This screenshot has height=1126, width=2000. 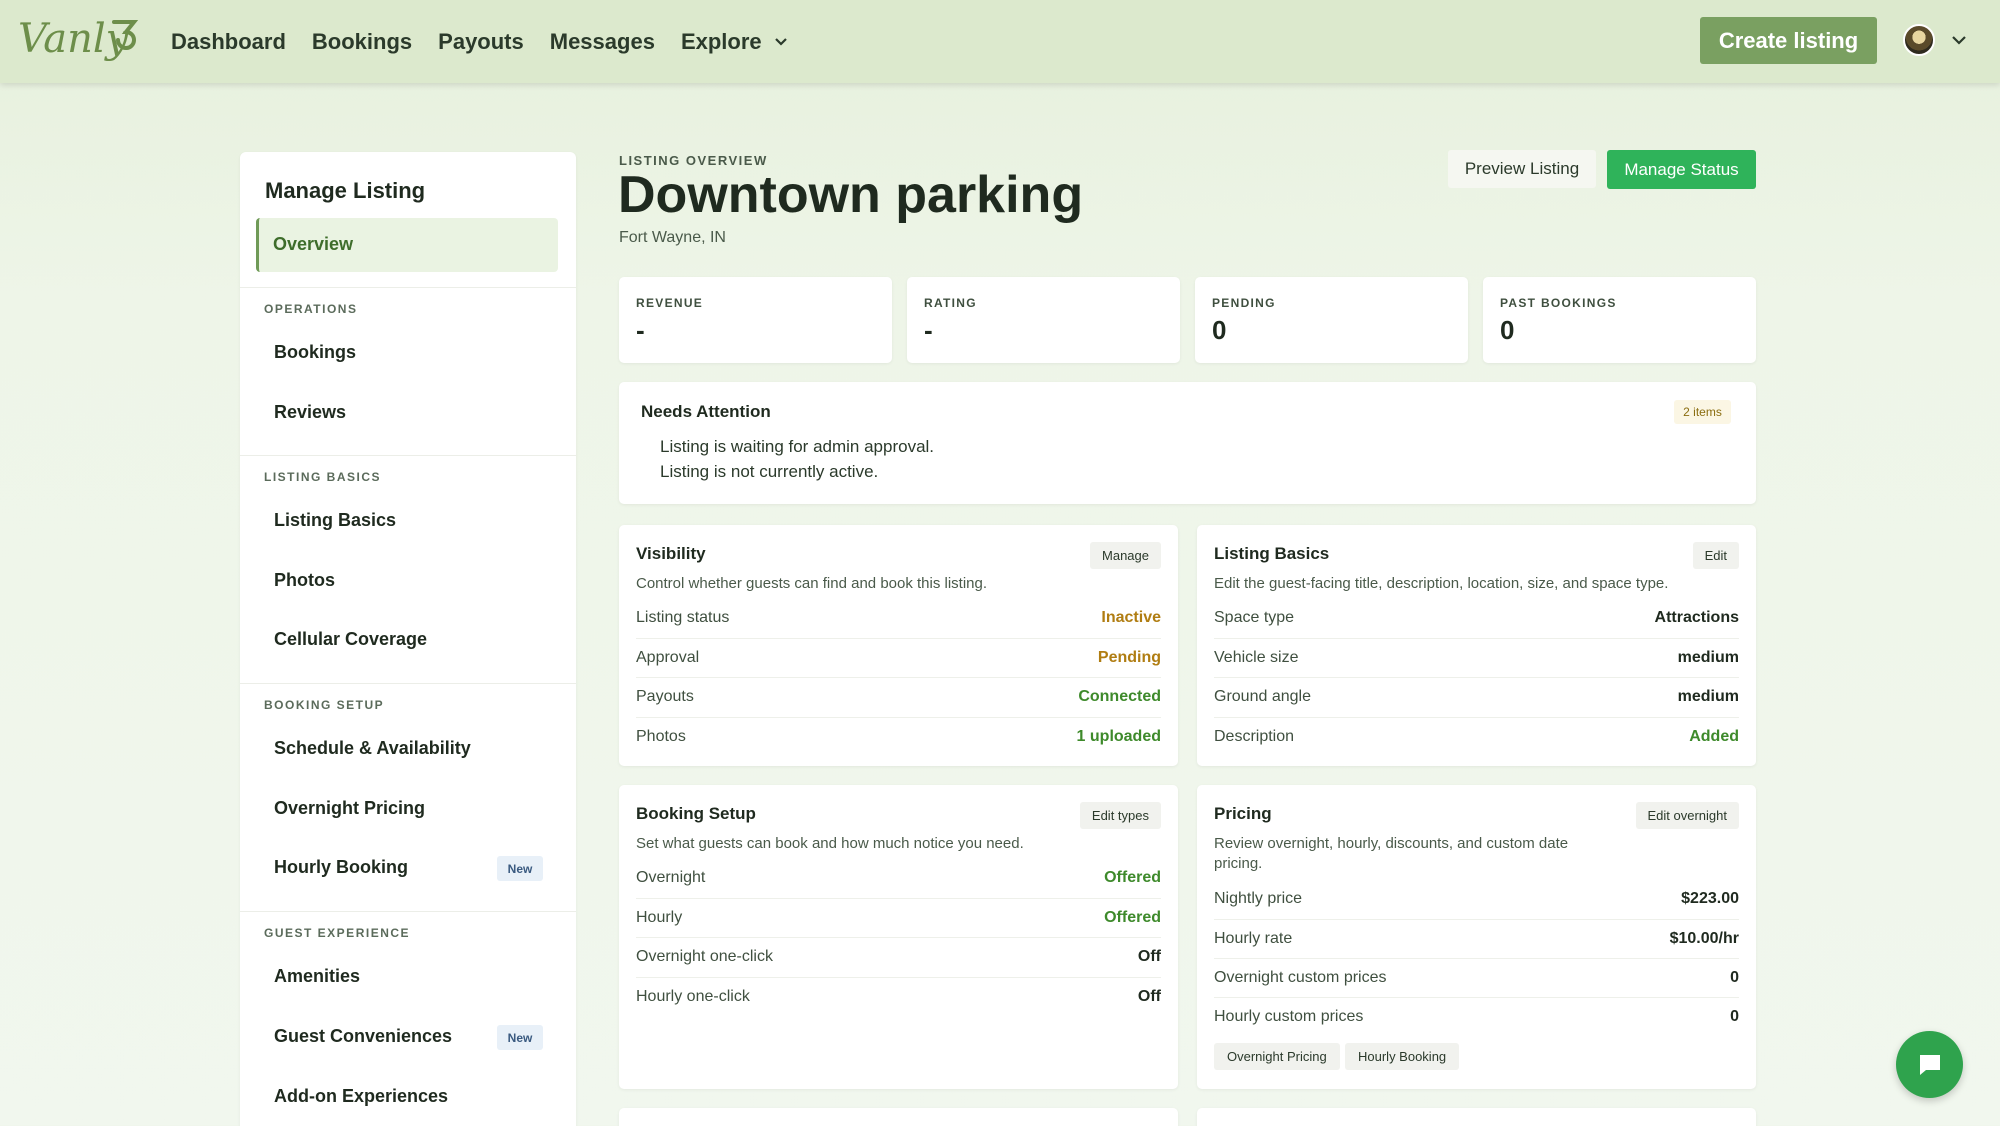 I want to click on nav-messages: Messages, so click(x=602, y=42).